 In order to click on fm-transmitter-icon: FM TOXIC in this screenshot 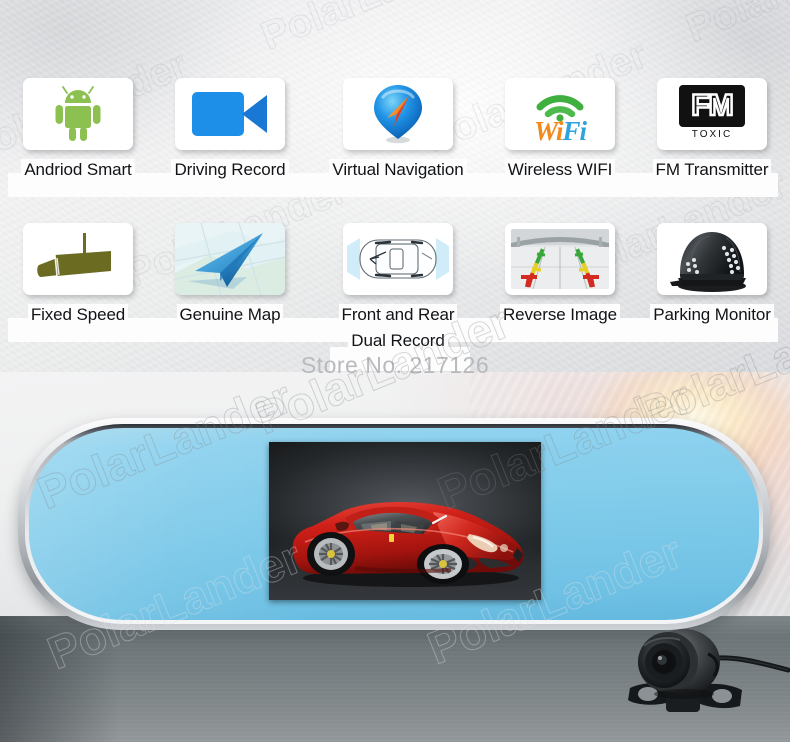, I will do `click(712, 114)`.